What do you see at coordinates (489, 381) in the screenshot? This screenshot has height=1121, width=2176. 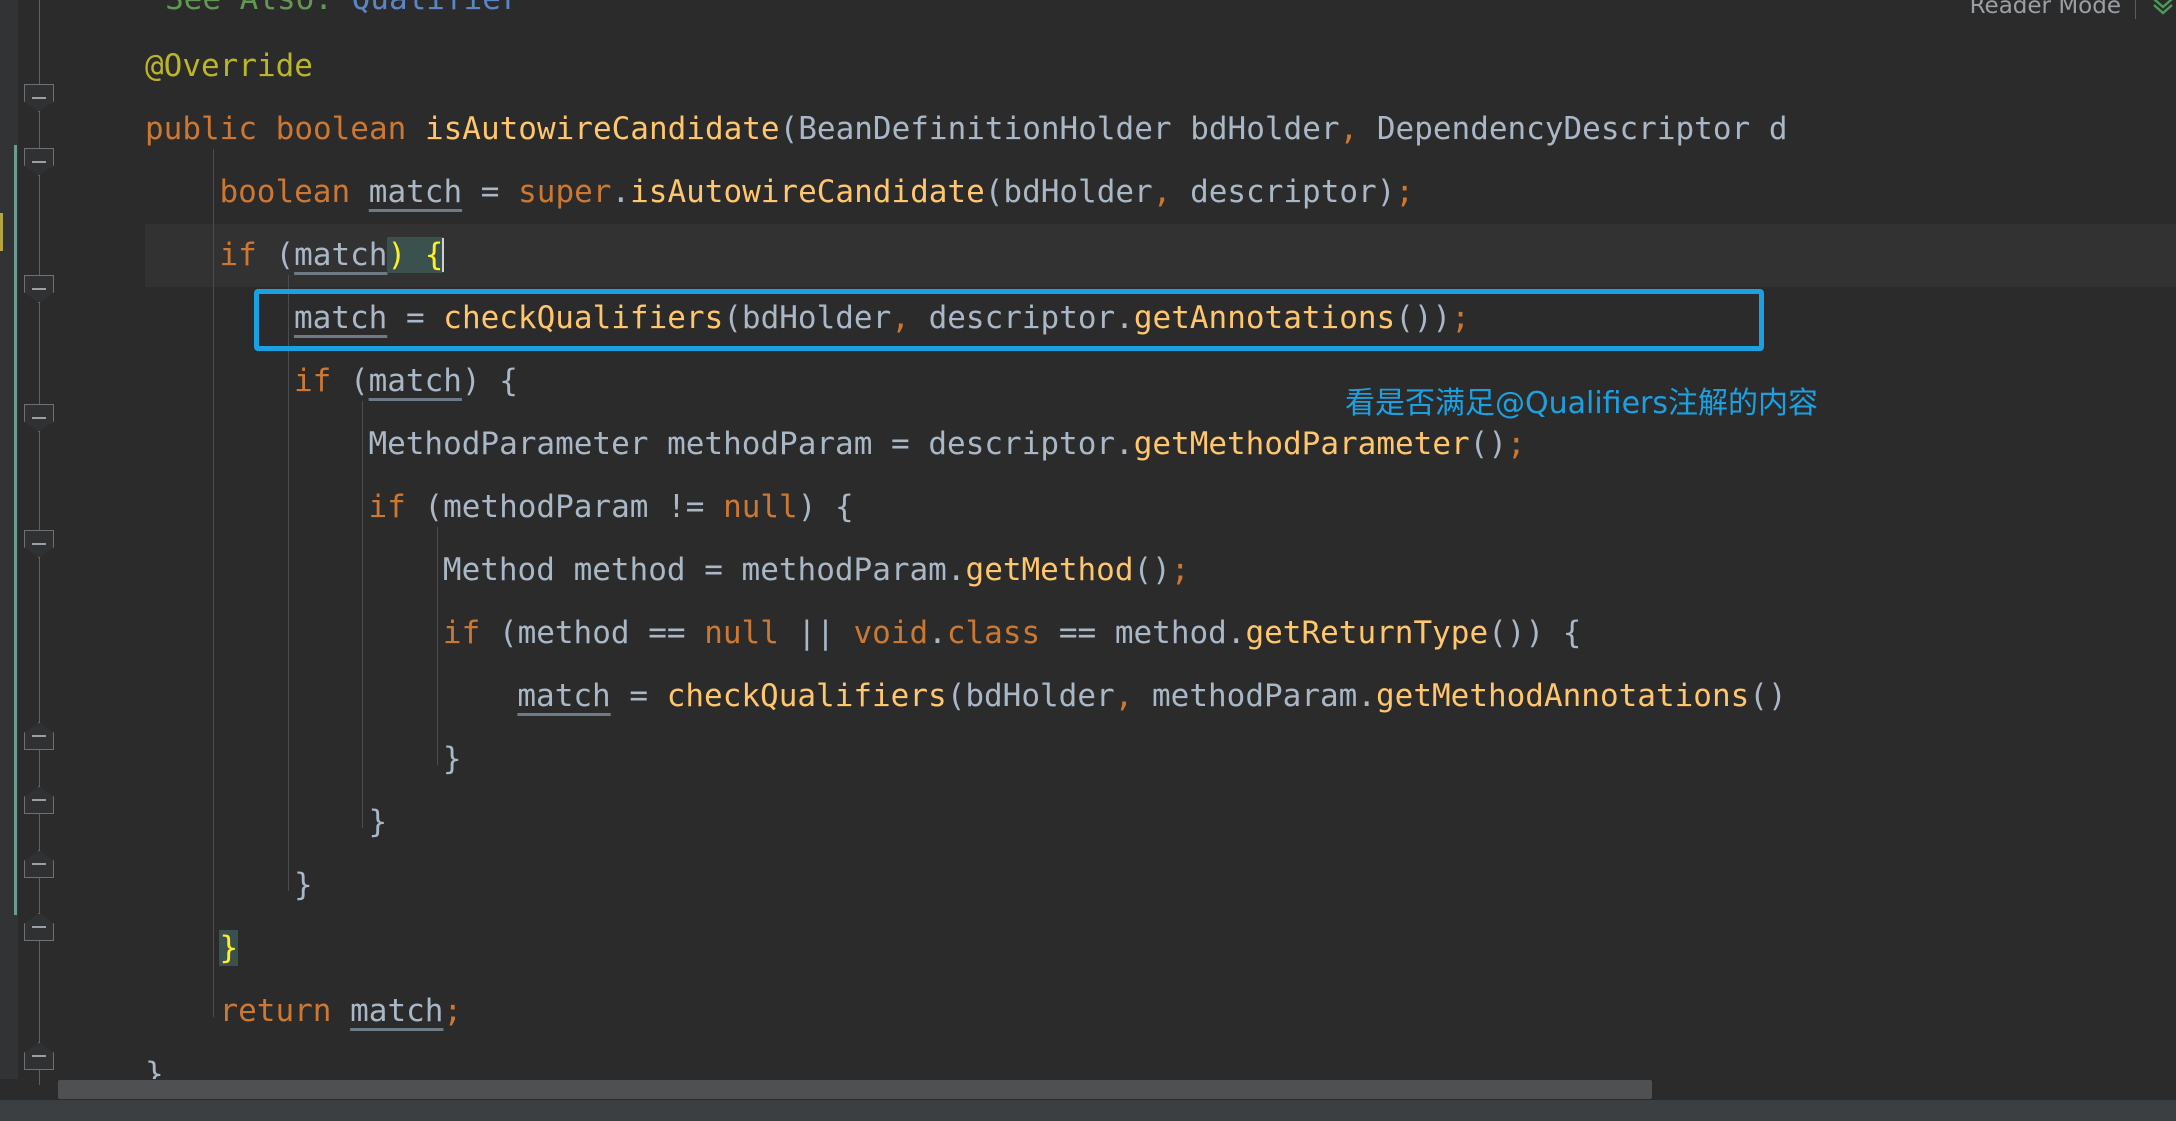 I see `code-token: ) {` at bounding box center [489, 381].